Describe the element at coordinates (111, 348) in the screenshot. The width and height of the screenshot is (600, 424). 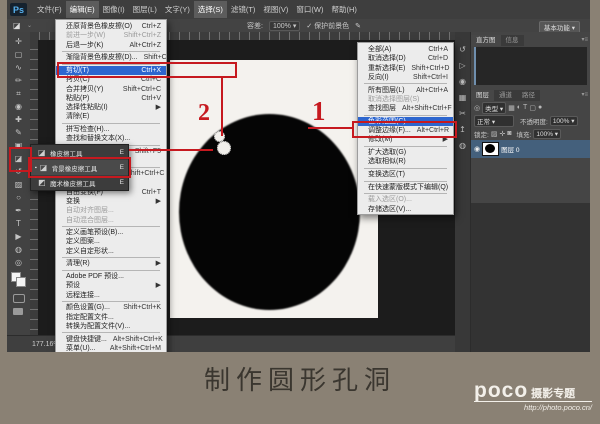
I see `menu-item: 菜单(U)... Alt+Shift+Ctrl+M` at that location.